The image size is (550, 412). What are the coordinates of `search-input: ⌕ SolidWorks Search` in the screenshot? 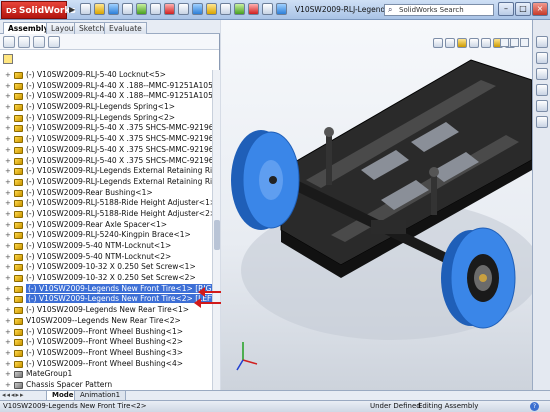 It's located at (439, 10).